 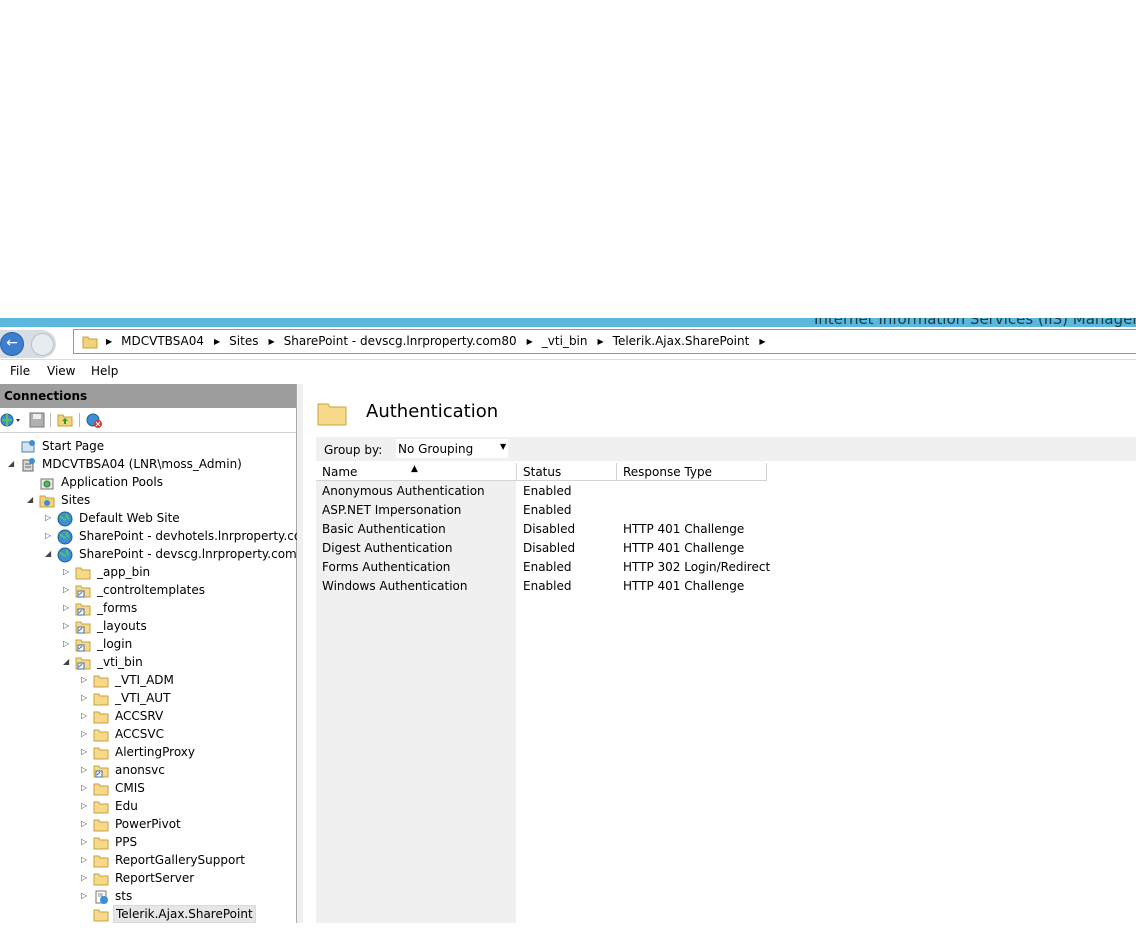 I want to click on cell-name: Windows Authentication, so click(x=395, y=586).